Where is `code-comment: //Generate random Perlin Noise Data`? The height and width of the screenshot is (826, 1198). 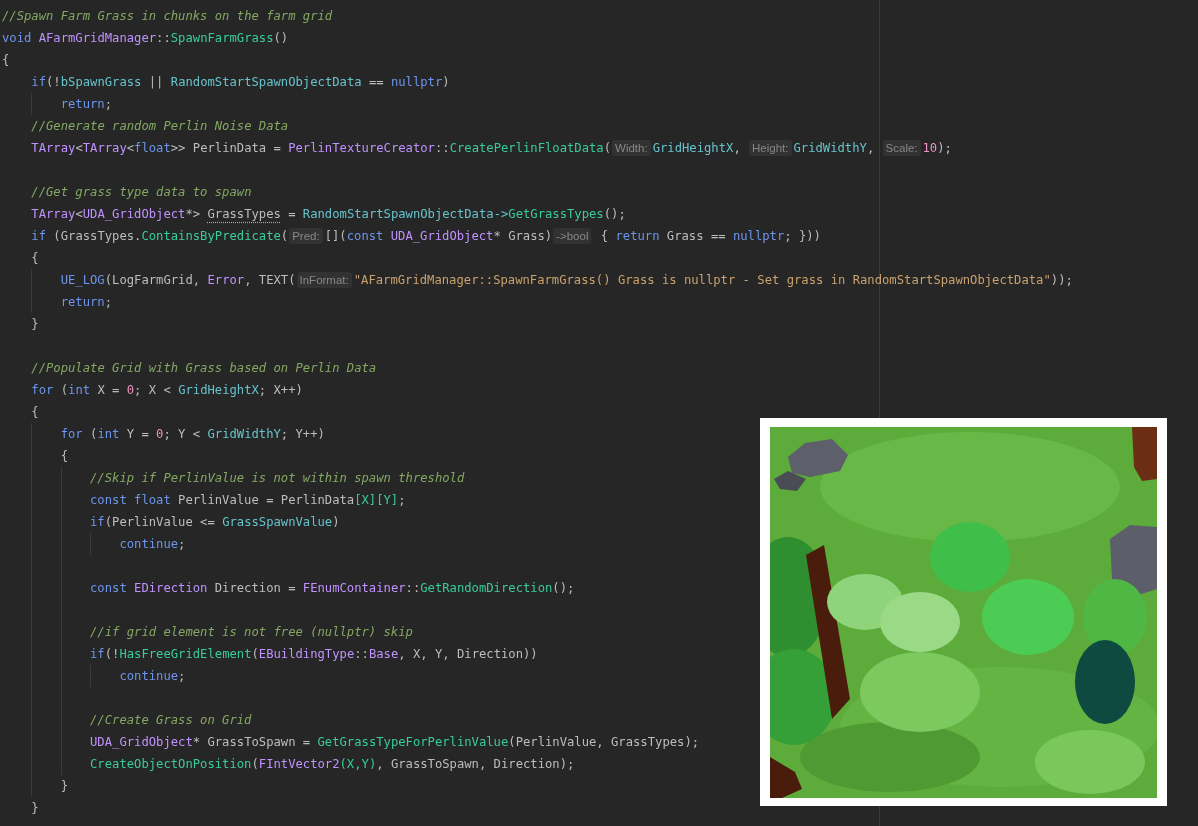 code-comment: //Generate random Perlin Noise Data is located at coordinates (160, 126).